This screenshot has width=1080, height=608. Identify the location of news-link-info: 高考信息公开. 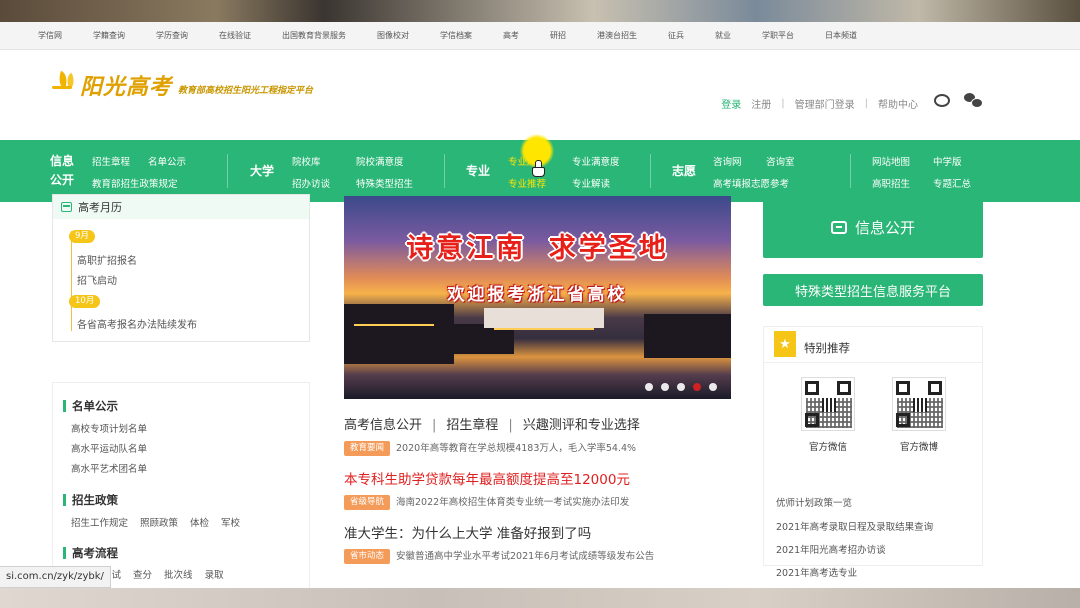
(383, 425).